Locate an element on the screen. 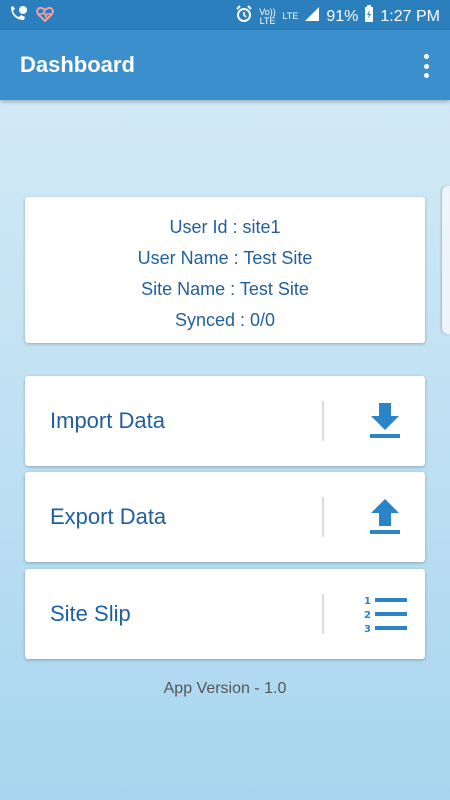 Image resolution: width=450 pixels, height=800 pixels. status-bar: Vo)) LTE LTE 91% 1:27 PM is located at coordinates (225, 15).